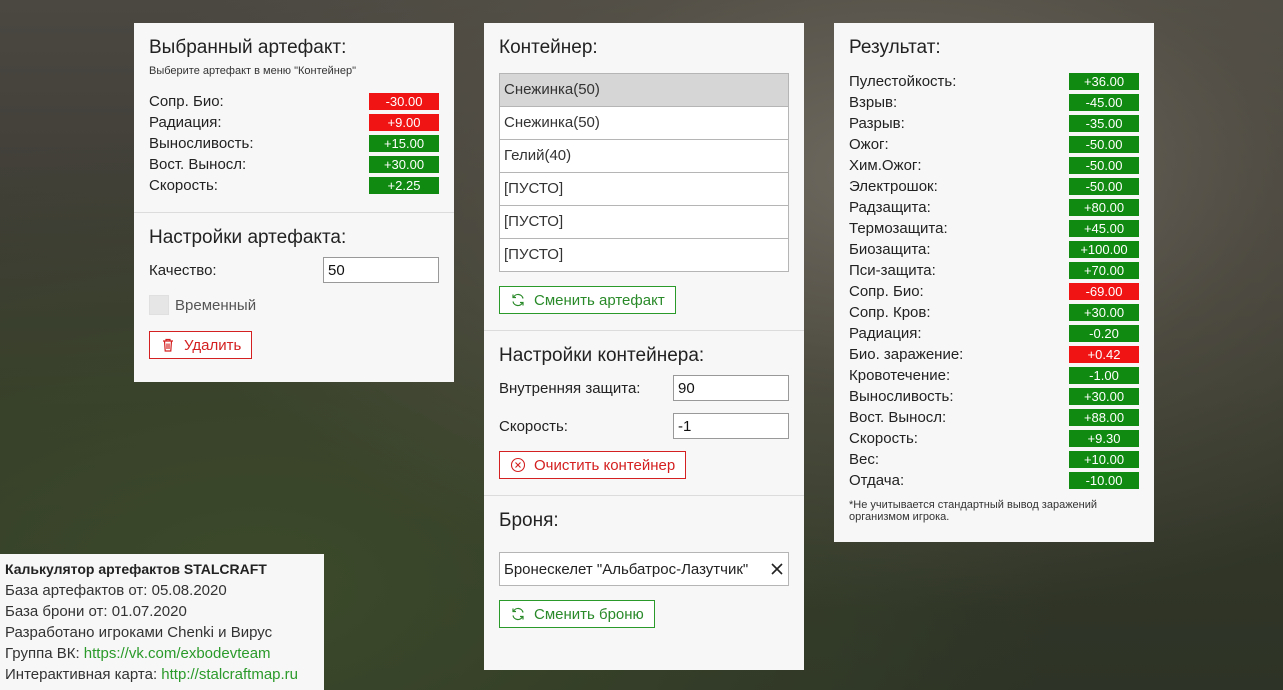 The height and width of the screenshot is (690, 1283). I want to click on result-stat-row: Биозащита: +100.00, so click(994, 249).